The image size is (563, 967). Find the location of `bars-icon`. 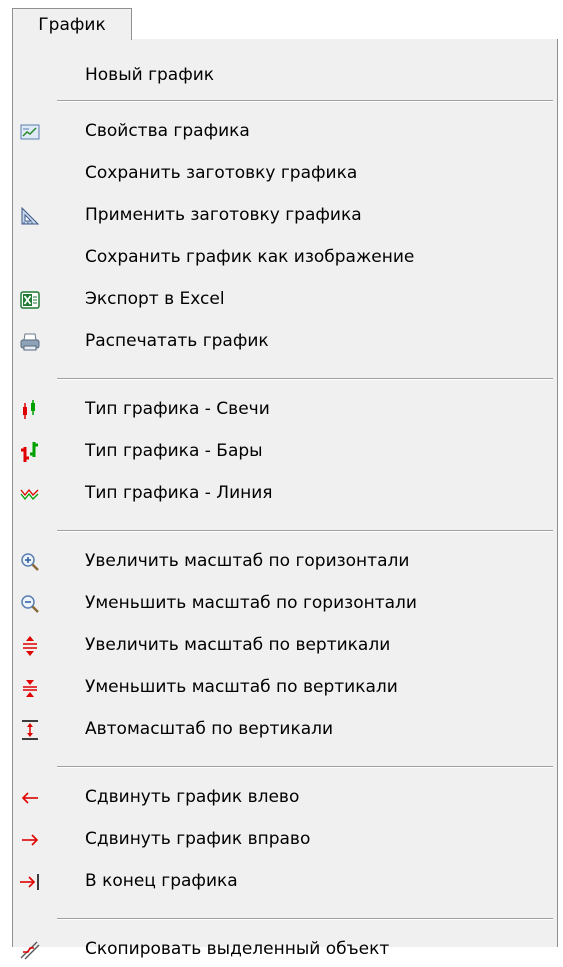

bars-icon is located at coordinates (30, 452).